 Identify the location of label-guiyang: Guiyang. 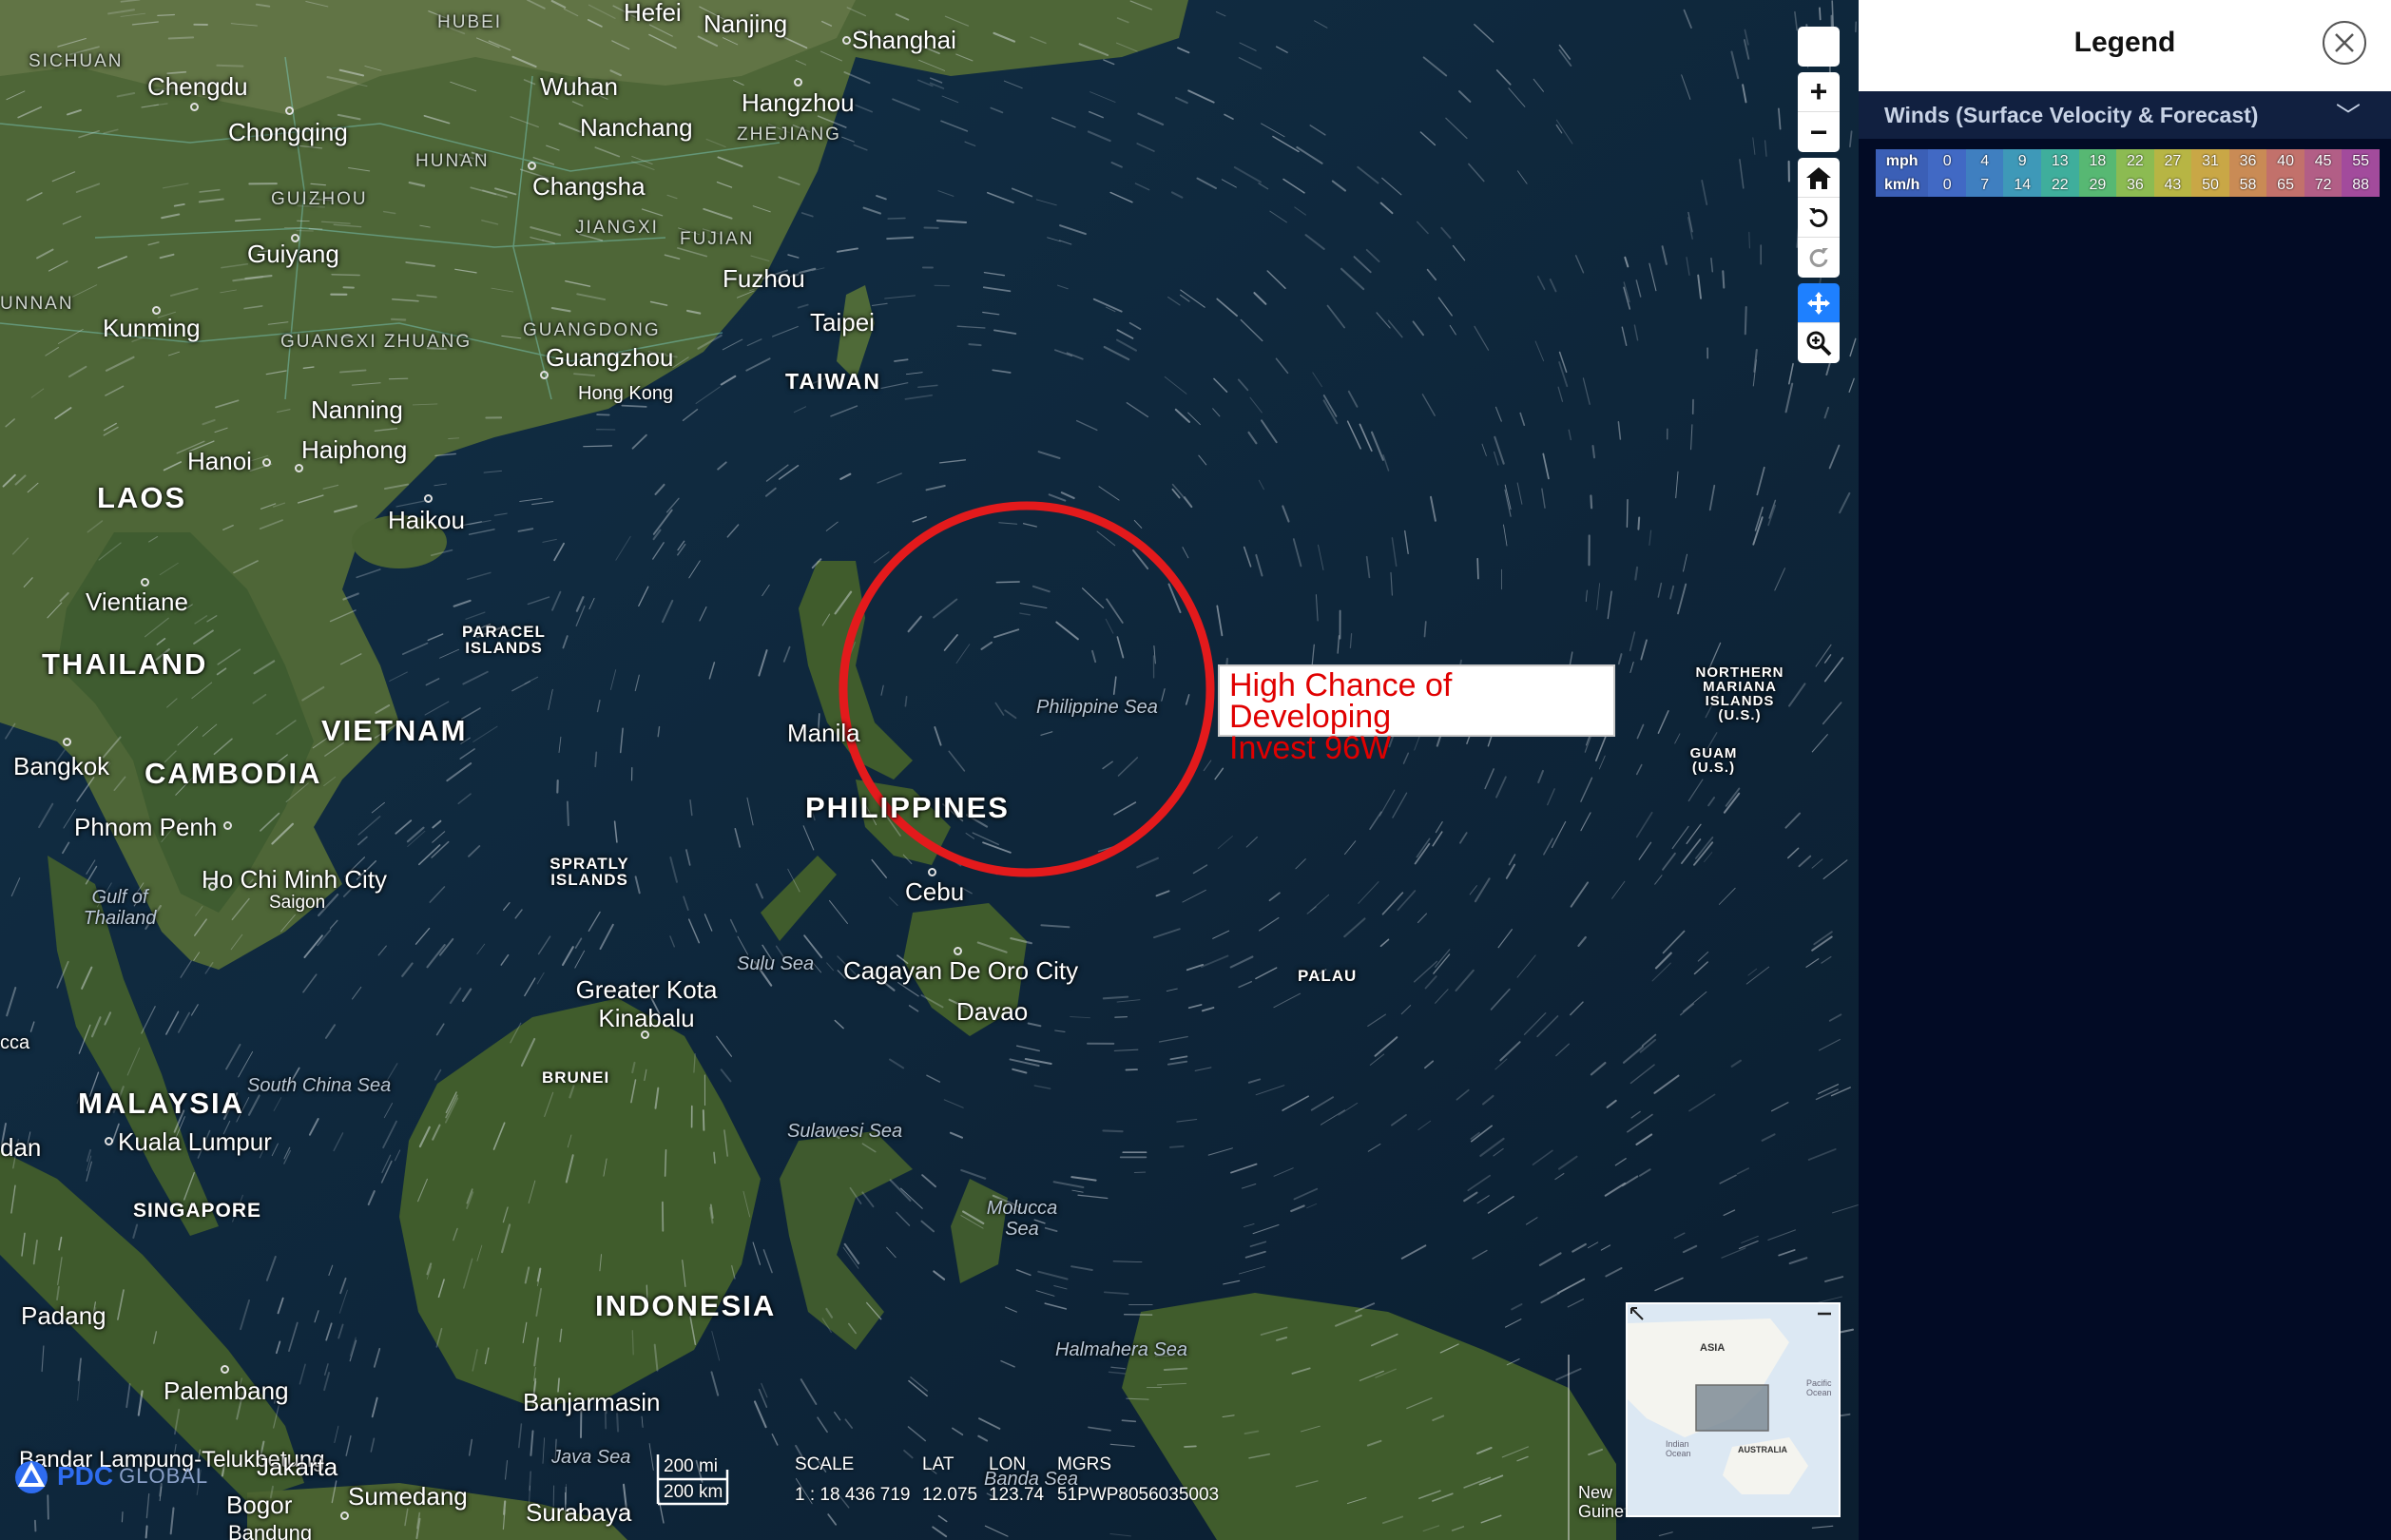
(293, 254).